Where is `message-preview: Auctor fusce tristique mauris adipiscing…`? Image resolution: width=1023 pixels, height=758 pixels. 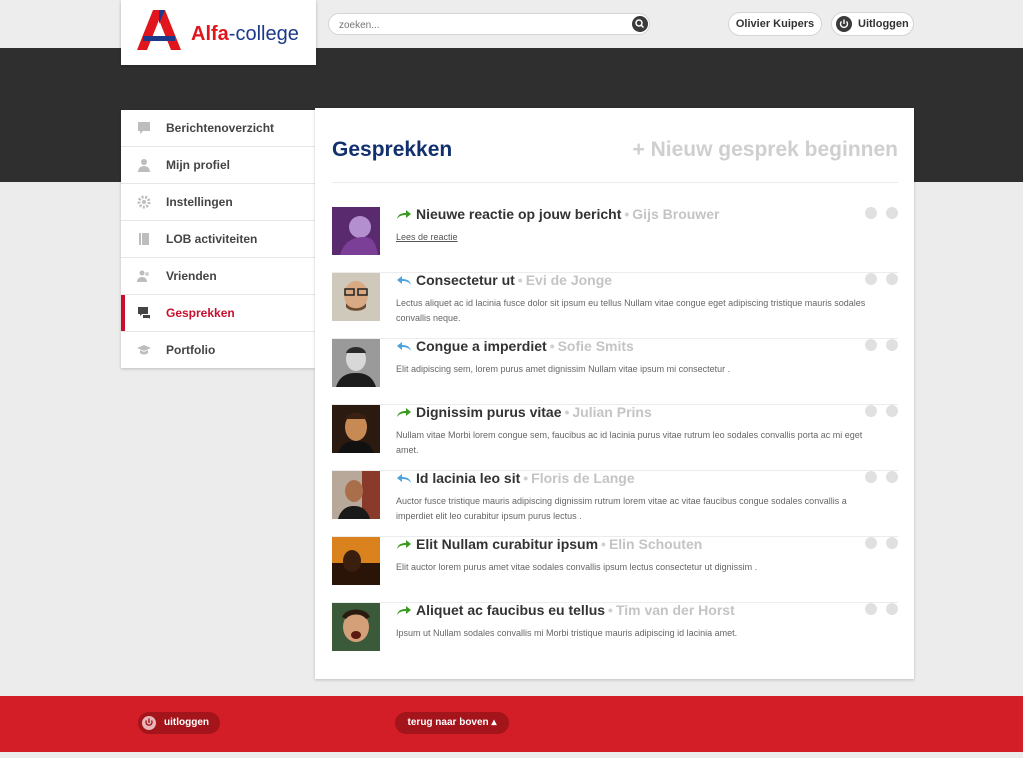 message-preview: Auctor fusce tristique mauris adipiscing… is located at coordinates (621, 508).